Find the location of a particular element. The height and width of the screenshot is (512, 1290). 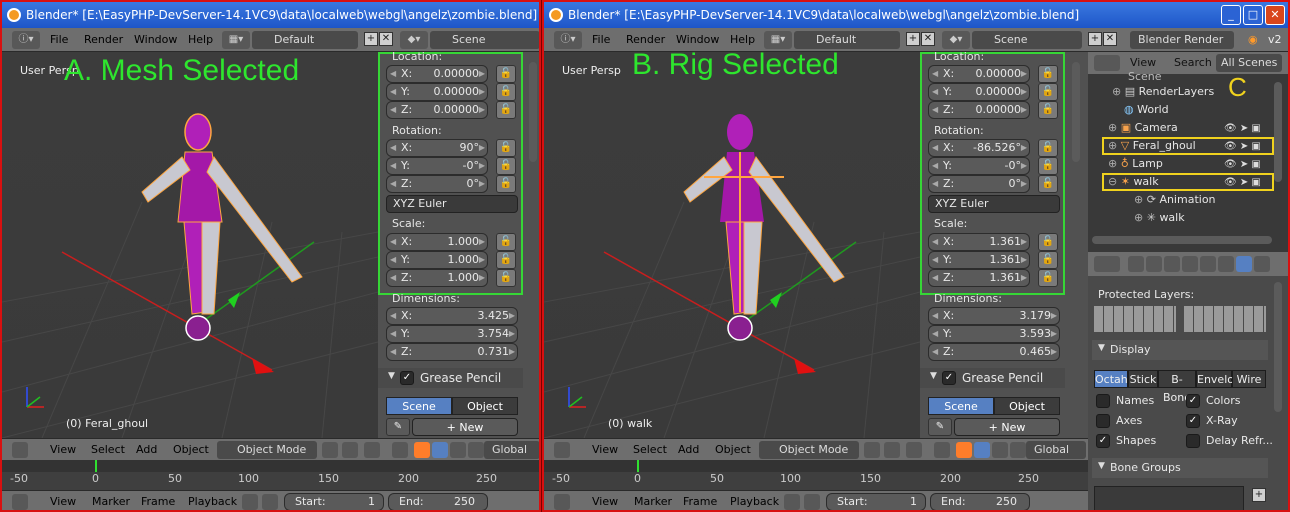

pencil-icon: ✎ is located at coordinates (940, 427).